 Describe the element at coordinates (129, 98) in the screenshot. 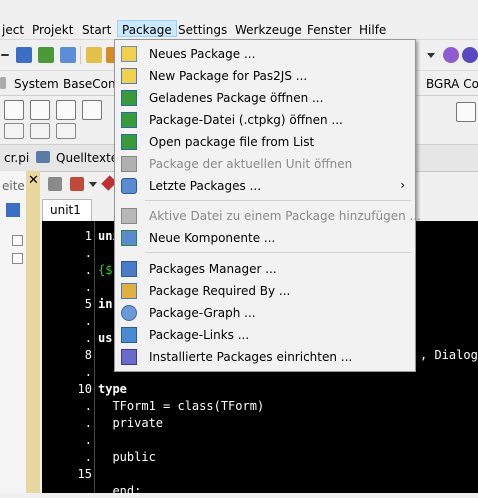

I see `open-loaded-package-icon` at that location.